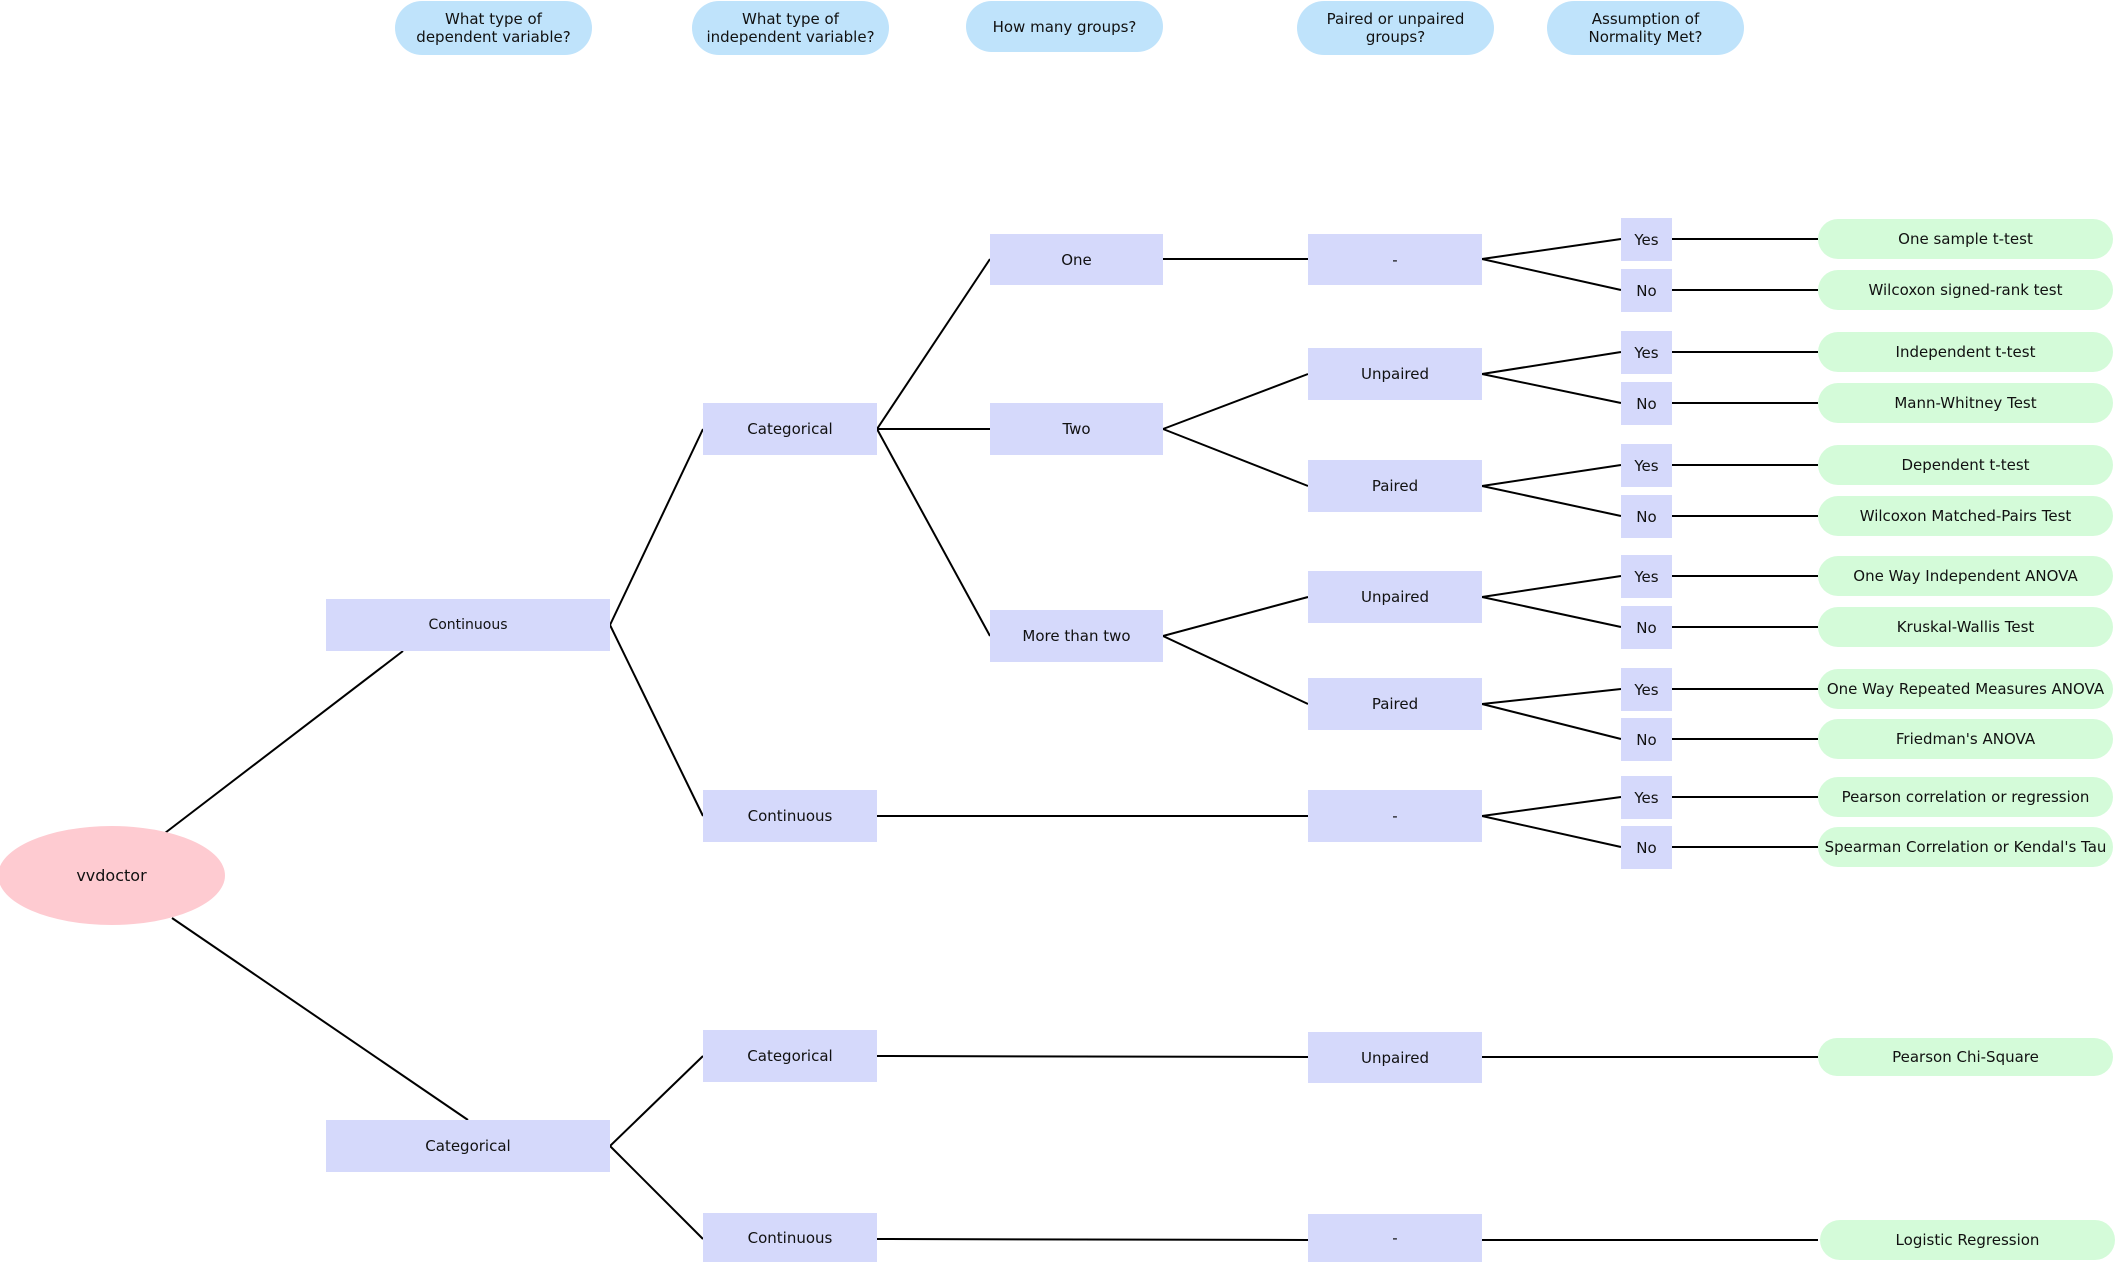 The width and height of the screenshot is (2115, 1262). Describe the element at coordinates (1965, 352) in the screenshot. I see `result-independent-t-test: Independent t-test` at that location.